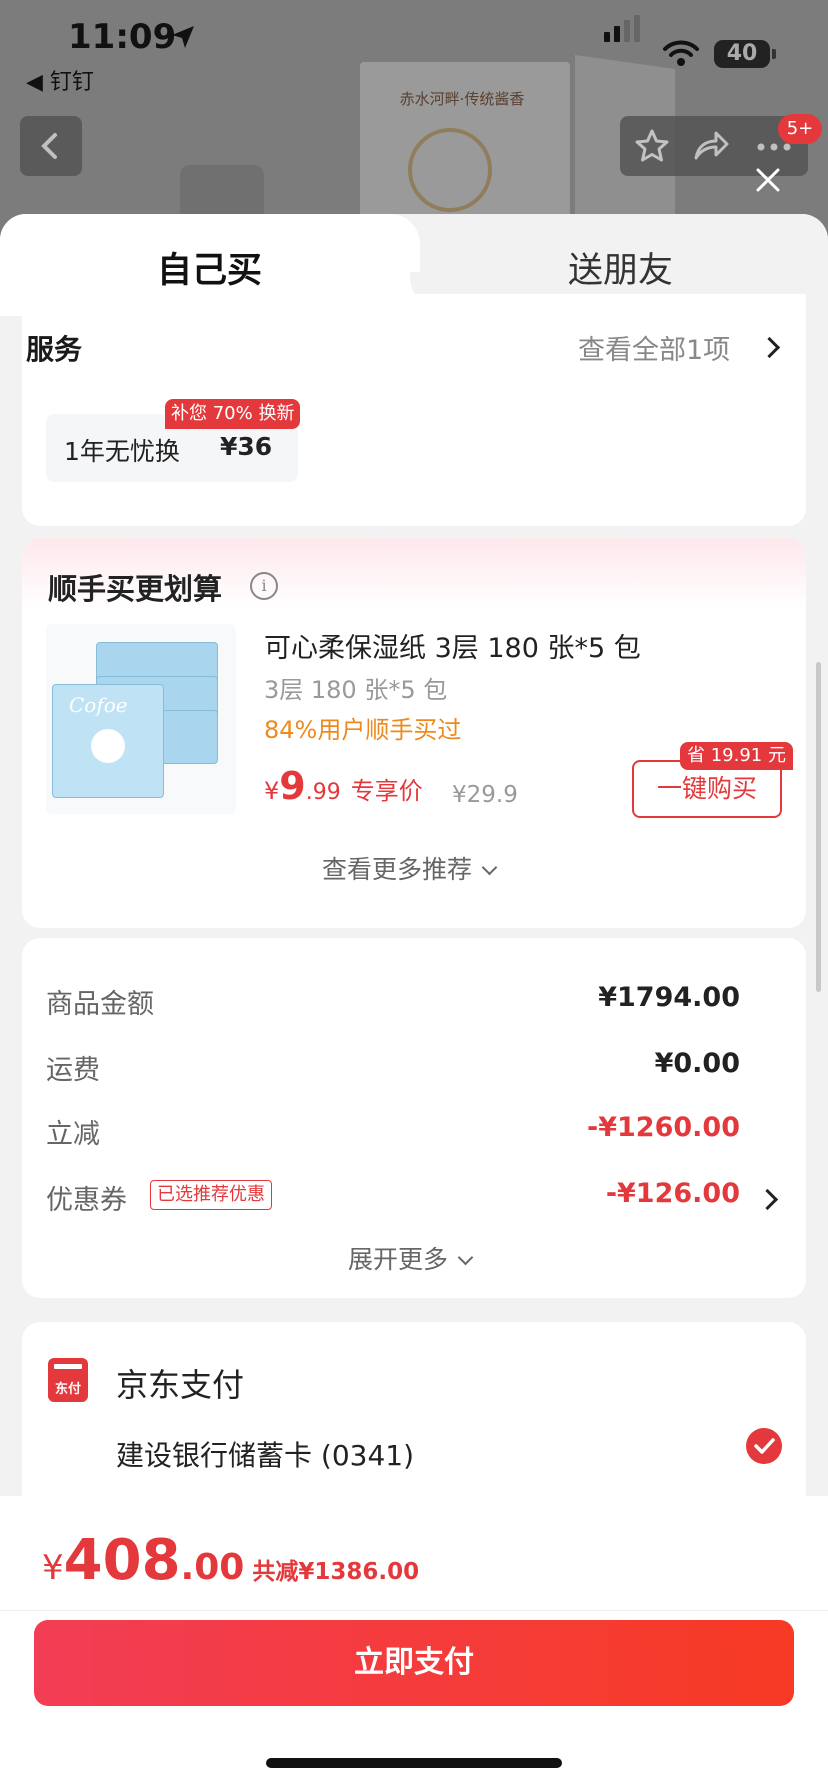 The height and width of the screenshot is (1792, 828). Describe the element at coordinates (356, 690) in the screenshot. I see `addon-product-spec: 3层 180 张*5 包` at that location.